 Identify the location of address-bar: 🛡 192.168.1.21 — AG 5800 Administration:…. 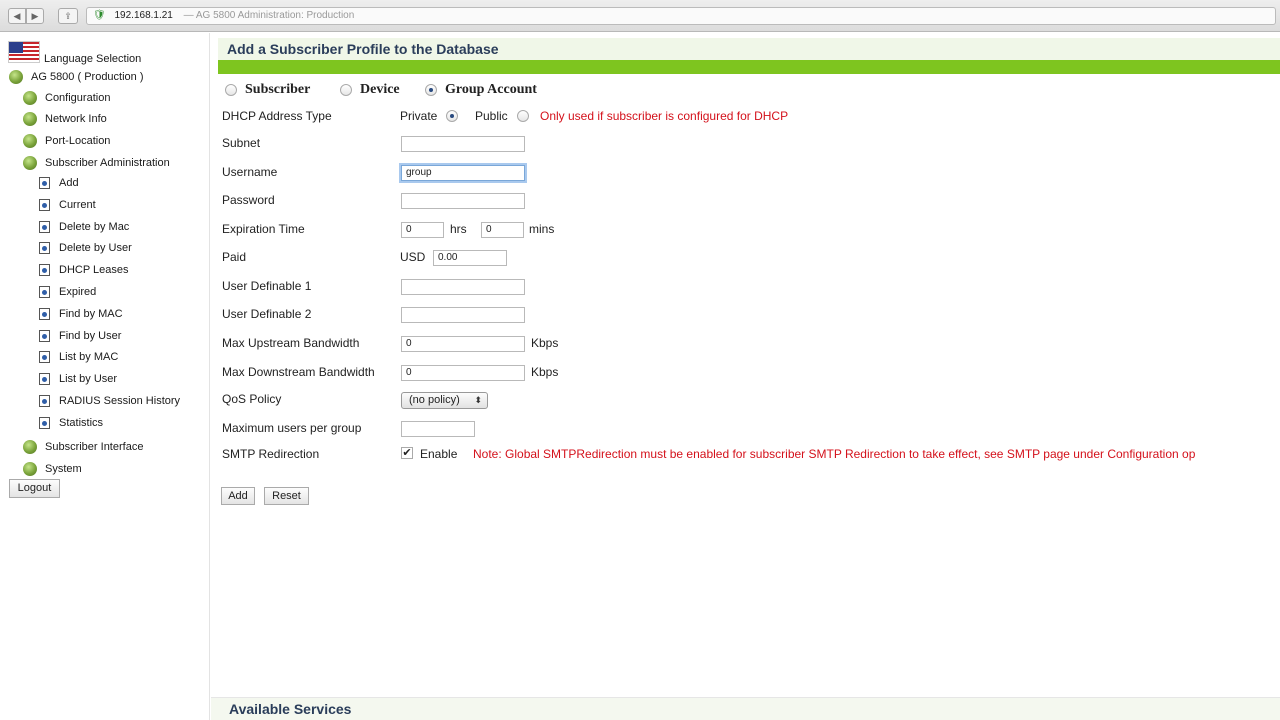
(681, 16).